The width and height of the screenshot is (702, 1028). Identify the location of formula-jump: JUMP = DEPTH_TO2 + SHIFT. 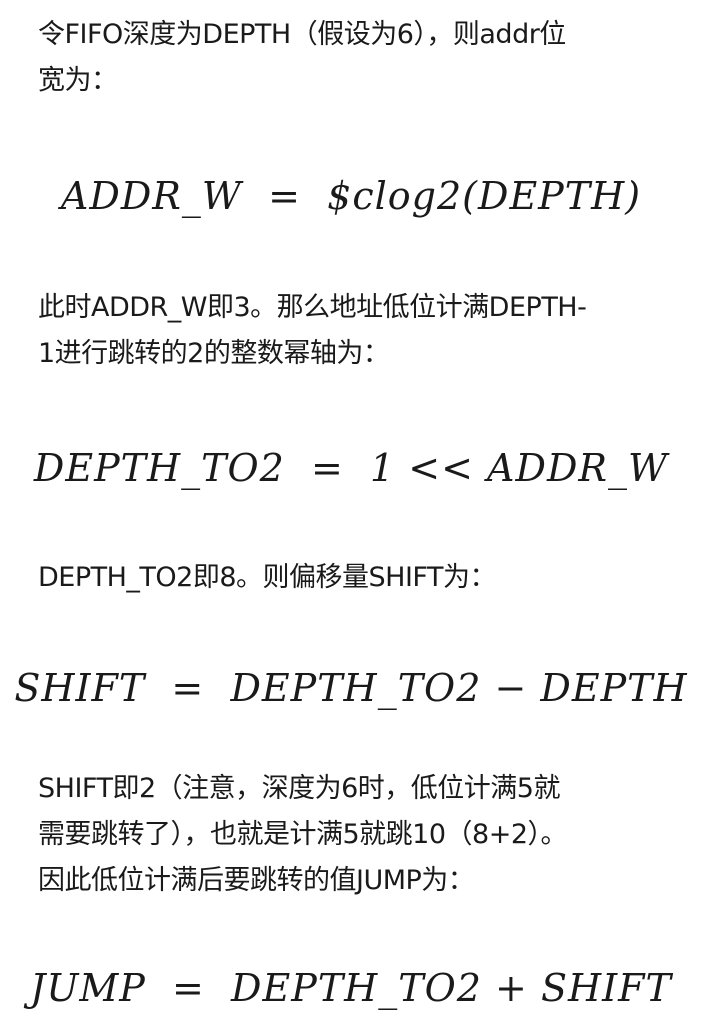
(351, 988).